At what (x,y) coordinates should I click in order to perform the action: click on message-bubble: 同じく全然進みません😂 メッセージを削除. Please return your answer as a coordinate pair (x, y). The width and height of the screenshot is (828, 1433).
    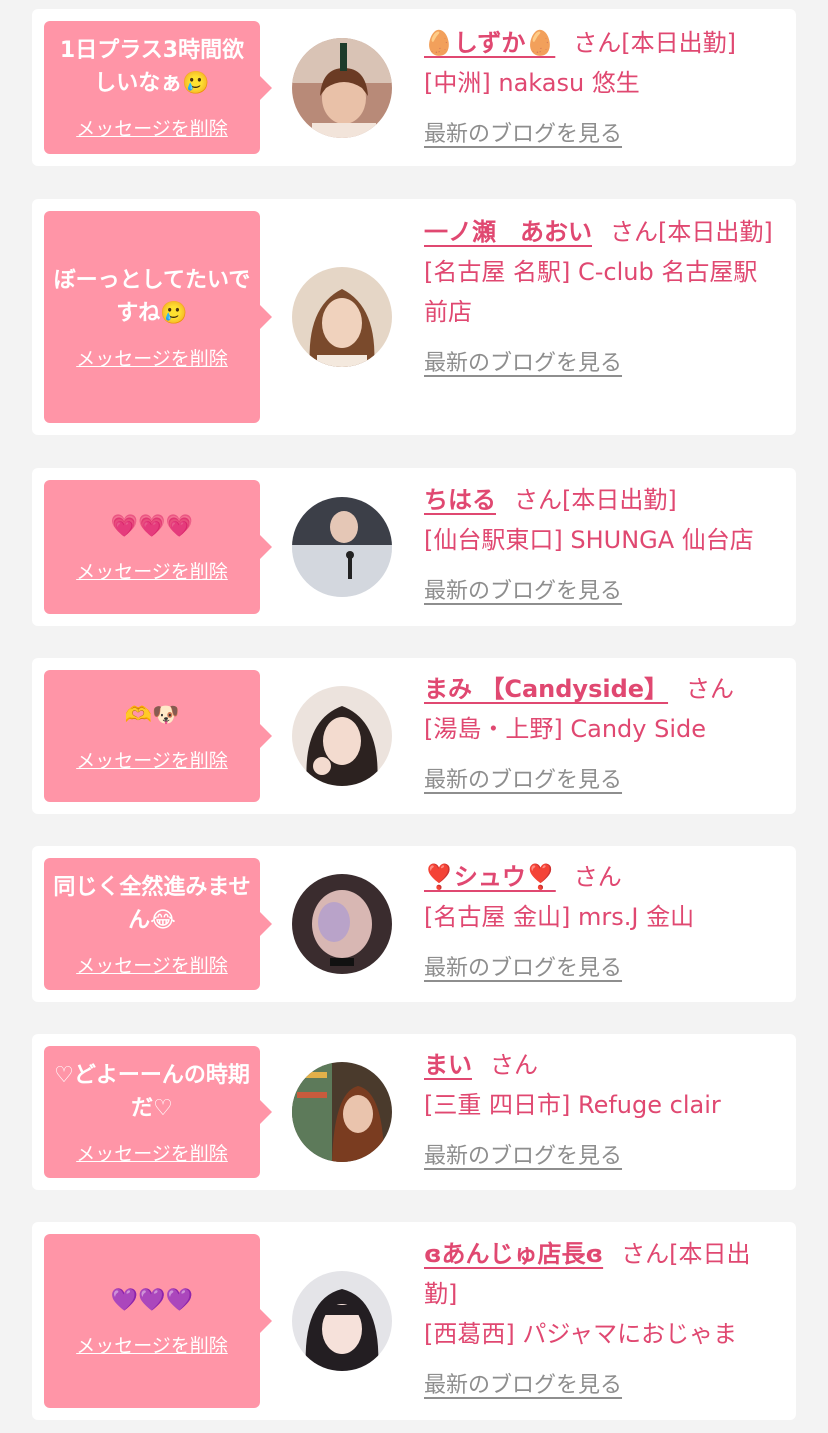
    Looking at the image, I should click on (158, 924).